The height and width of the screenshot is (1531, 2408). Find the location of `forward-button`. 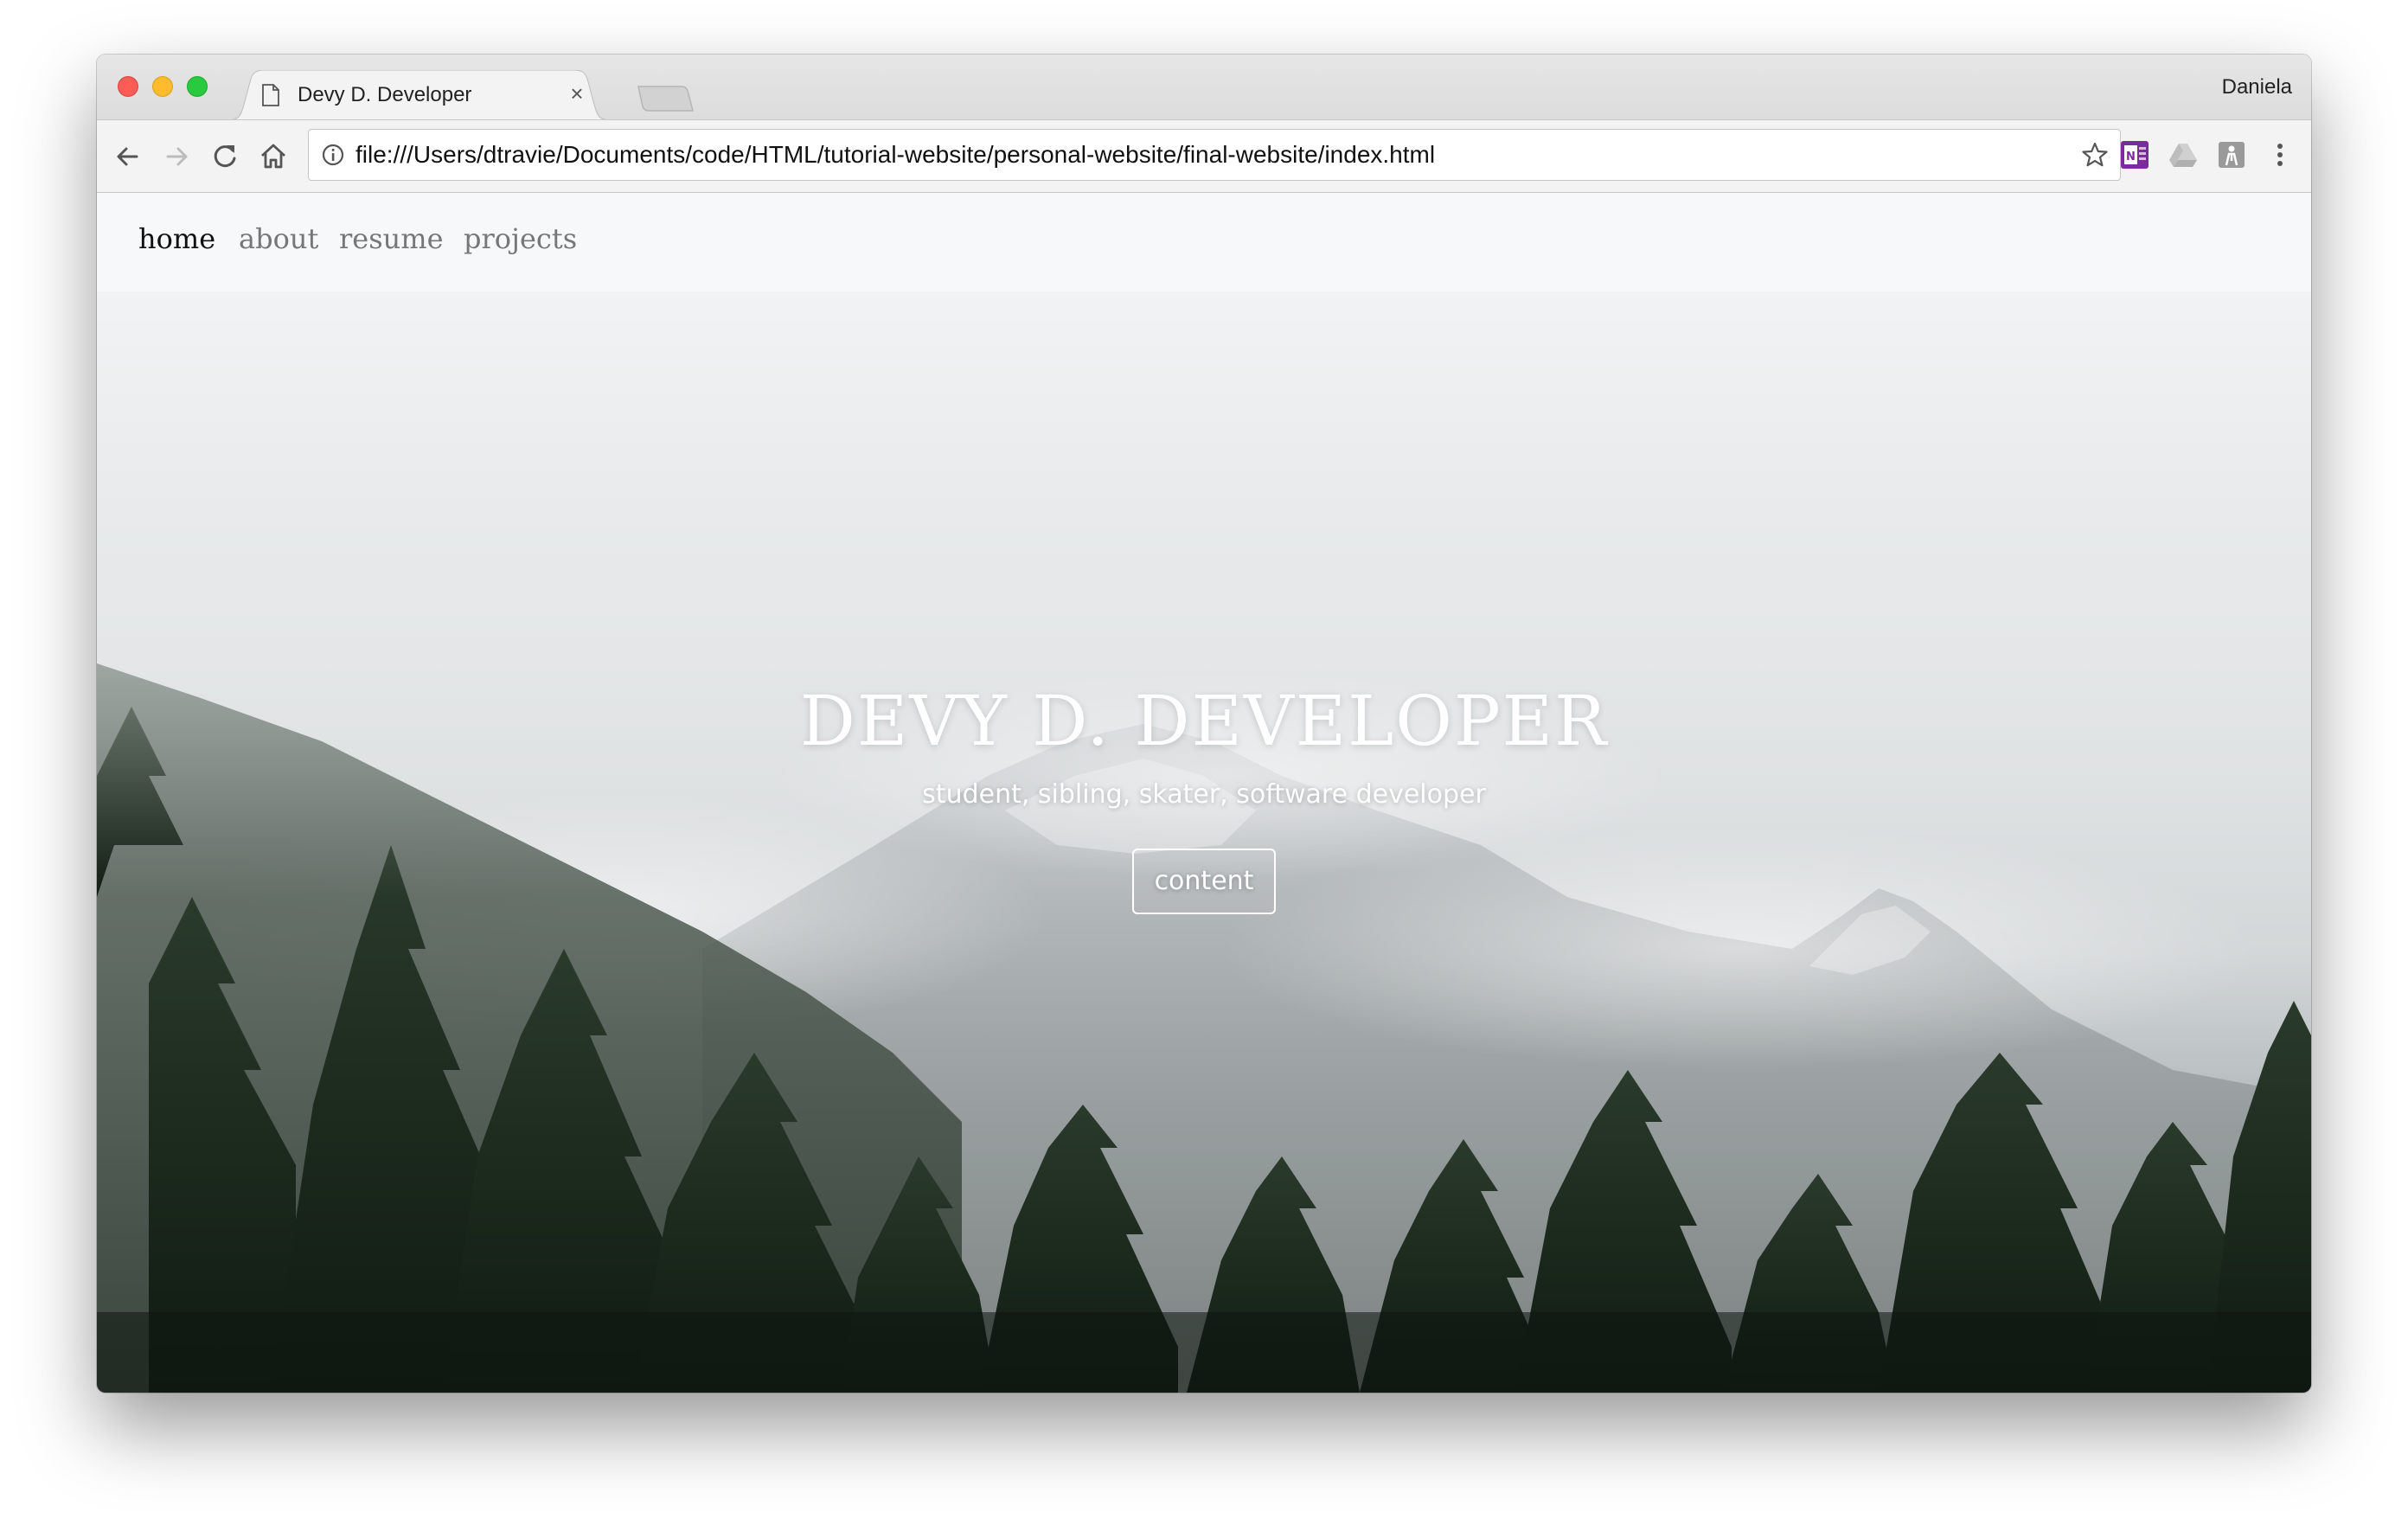

forward-button is located at coordinates (176, 157).